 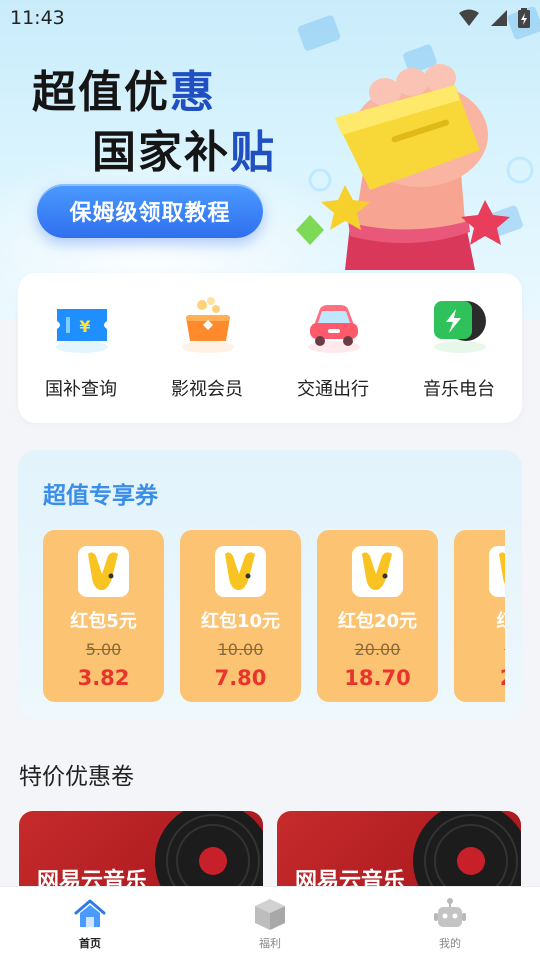 I want to click on coupon-name: 红包20元, so click(x=377, y=621).